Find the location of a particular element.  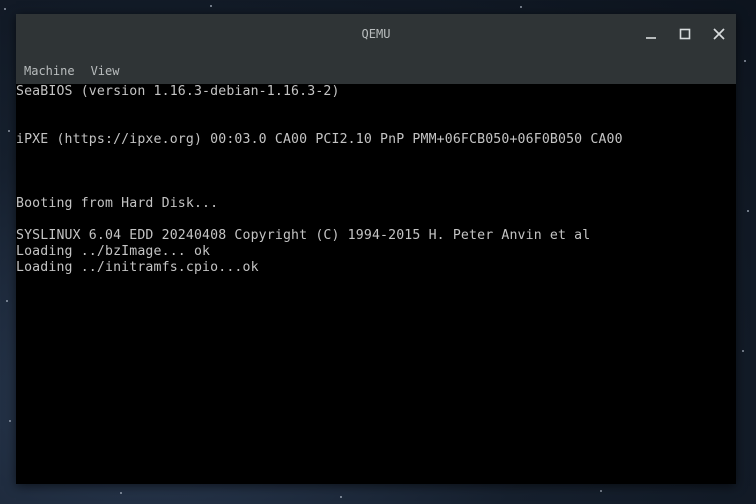

close-button is located at coordinates (719, 34).